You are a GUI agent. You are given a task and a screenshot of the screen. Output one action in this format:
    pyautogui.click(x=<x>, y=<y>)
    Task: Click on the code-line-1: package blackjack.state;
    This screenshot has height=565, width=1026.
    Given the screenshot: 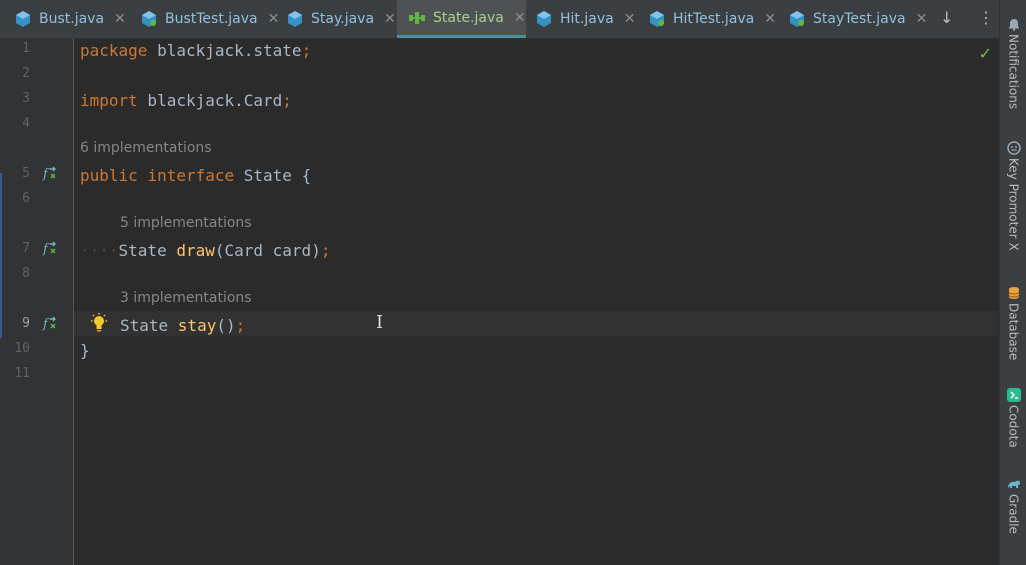 What is the action you would take?
    pyautogui.click(x=195, y=50)
    